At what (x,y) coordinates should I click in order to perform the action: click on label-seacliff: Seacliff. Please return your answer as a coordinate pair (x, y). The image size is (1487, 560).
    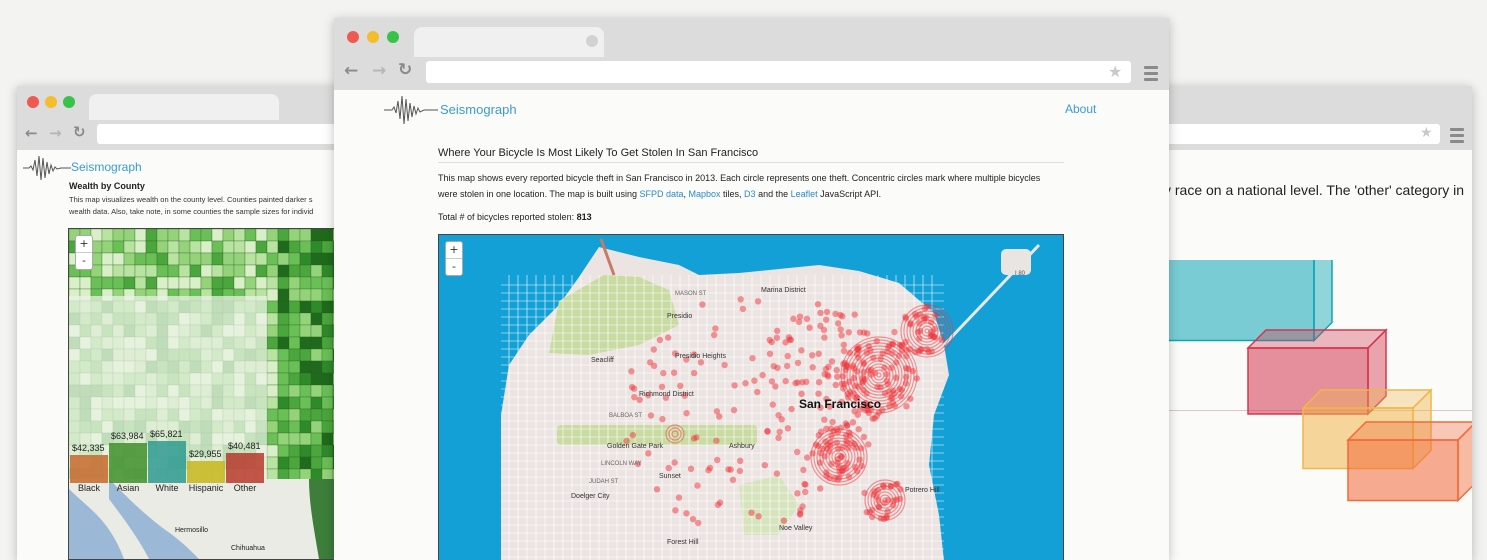
    Looking at the image, I should click on (602, 360).